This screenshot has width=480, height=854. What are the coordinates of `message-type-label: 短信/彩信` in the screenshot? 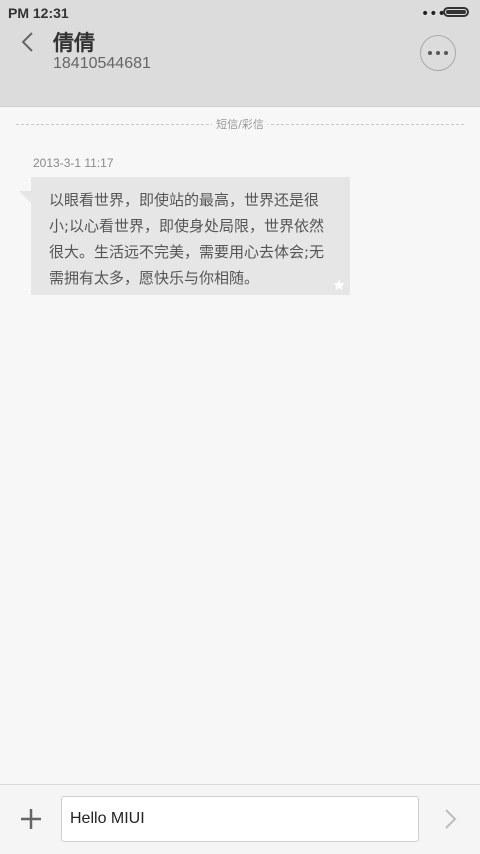 It's located at (240, 125).